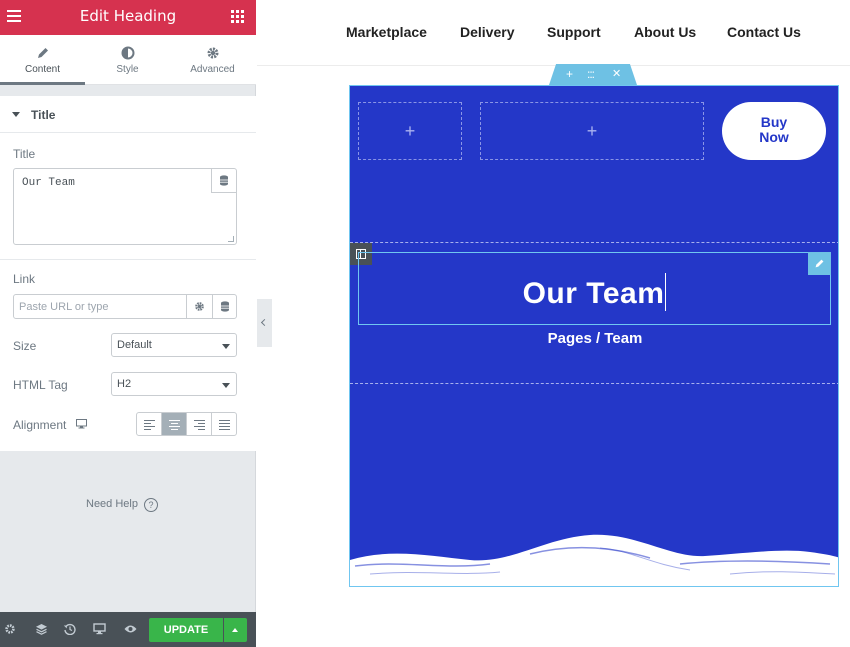  What do you see at coordinates (186, 630) in the screenshot?
I see `update-button: UPDATE` at bounding box center [186, 630].